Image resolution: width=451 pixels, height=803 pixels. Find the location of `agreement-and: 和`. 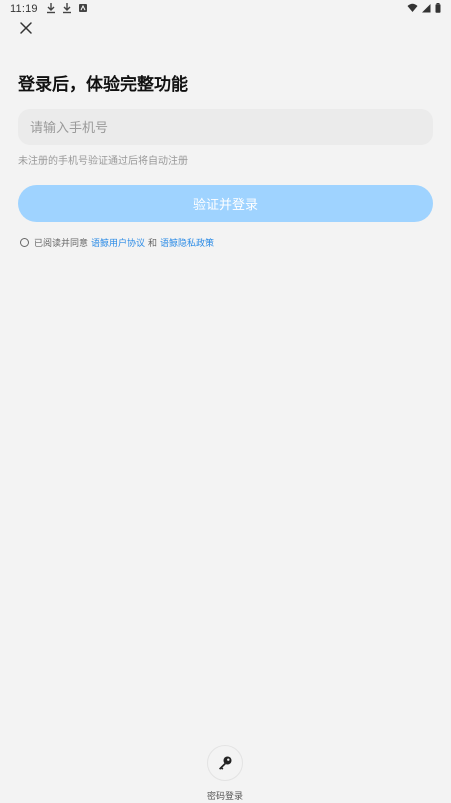

agreement-and: 和 is located at coordinates (153, 244).